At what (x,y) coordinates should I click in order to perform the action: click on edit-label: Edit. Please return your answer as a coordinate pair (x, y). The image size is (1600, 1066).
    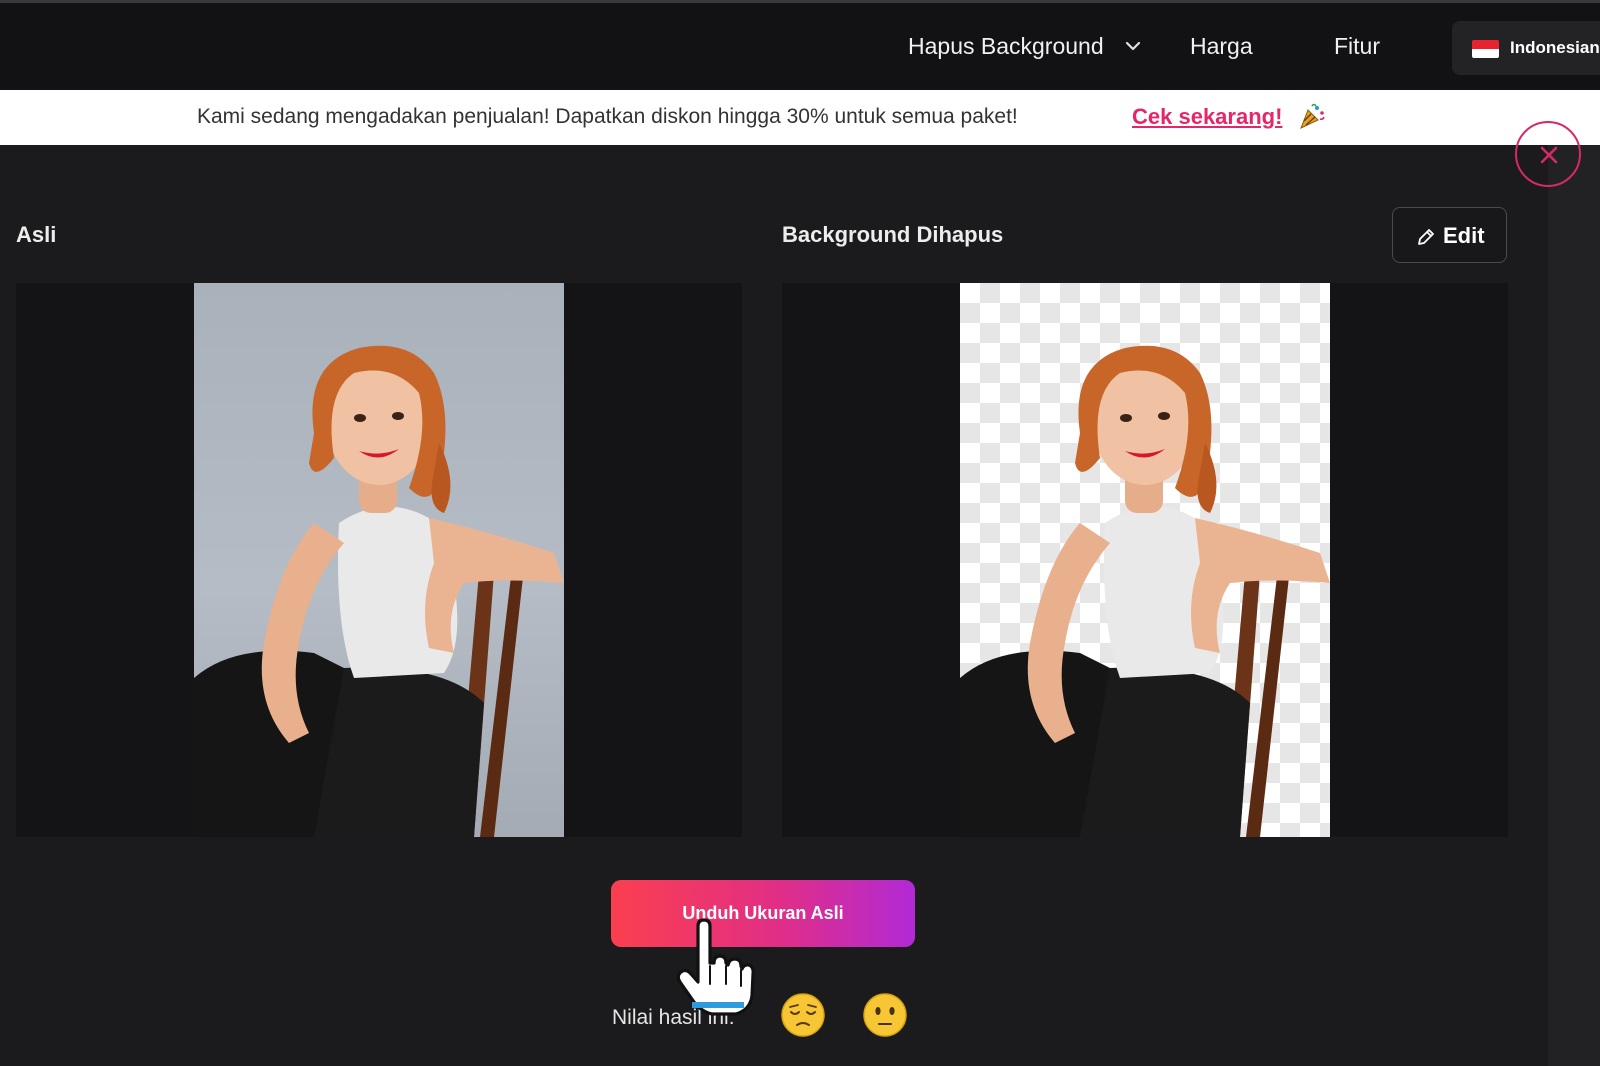
    Looking at the image, I should click on (1464, 235).